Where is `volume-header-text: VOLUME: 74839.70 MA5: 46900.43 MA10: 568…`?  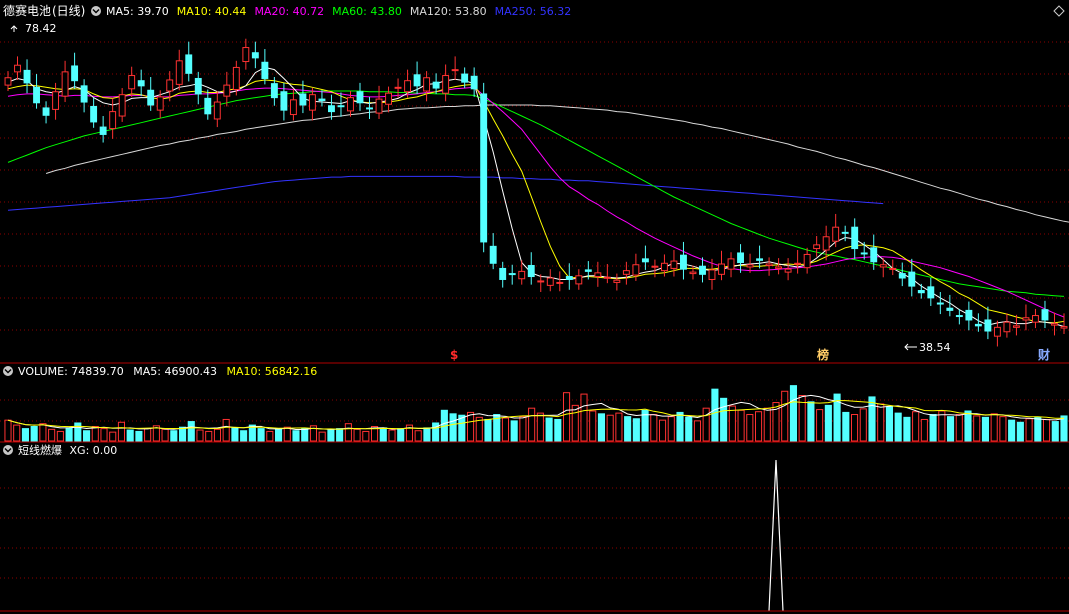
volume-header-text: VOLUME: 74839.70 MA5: 46900.43 MA10: 568… is located at coordinates (167, 371).